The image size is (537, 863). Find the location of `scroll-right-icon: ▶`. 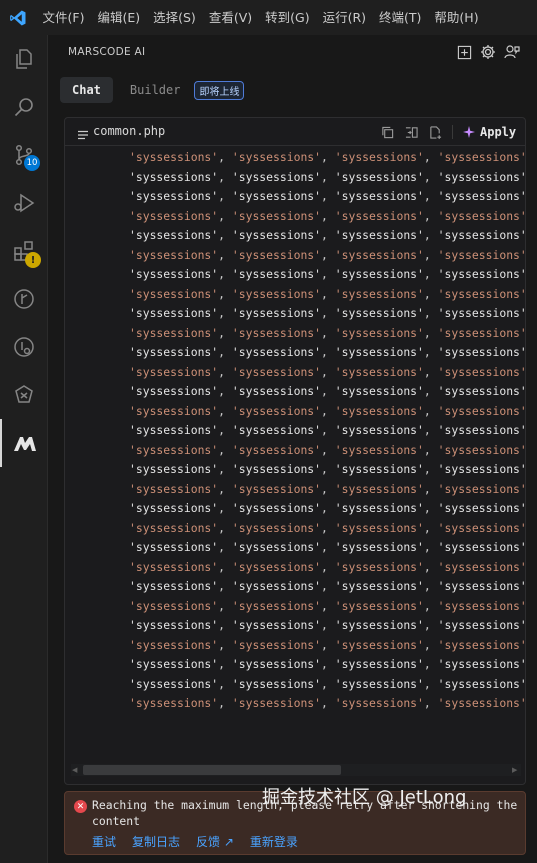

scroll-right-icon: ▶ is located at coordinates (514, 770).